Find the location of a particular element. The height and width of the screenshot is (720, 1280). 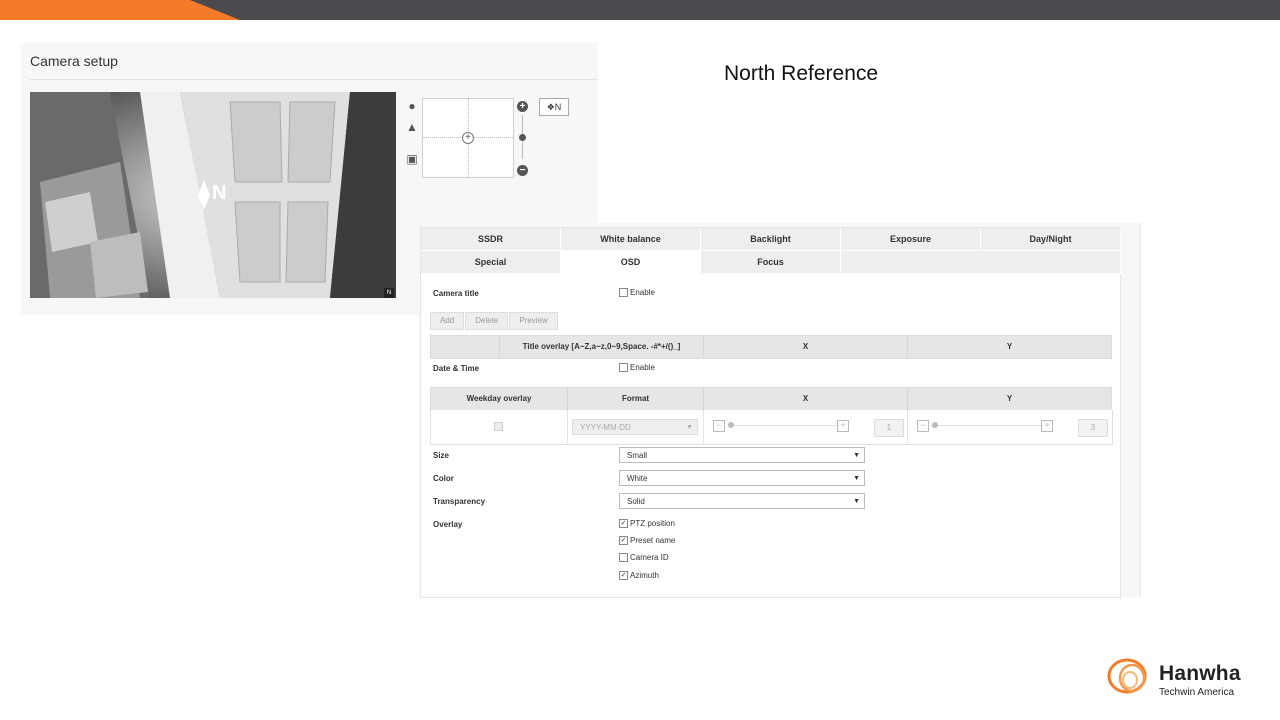

overlay-azimuth: ✓ Azimuth is located at coordinates (639, 575).